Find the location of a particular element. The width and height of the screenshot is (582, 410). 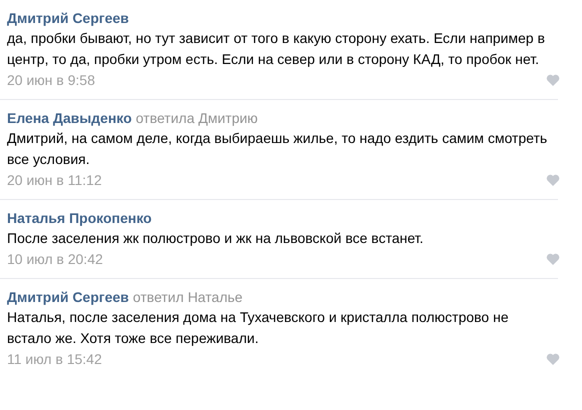

reply-note: ответил Наталье is located at coordinates (187, 297).